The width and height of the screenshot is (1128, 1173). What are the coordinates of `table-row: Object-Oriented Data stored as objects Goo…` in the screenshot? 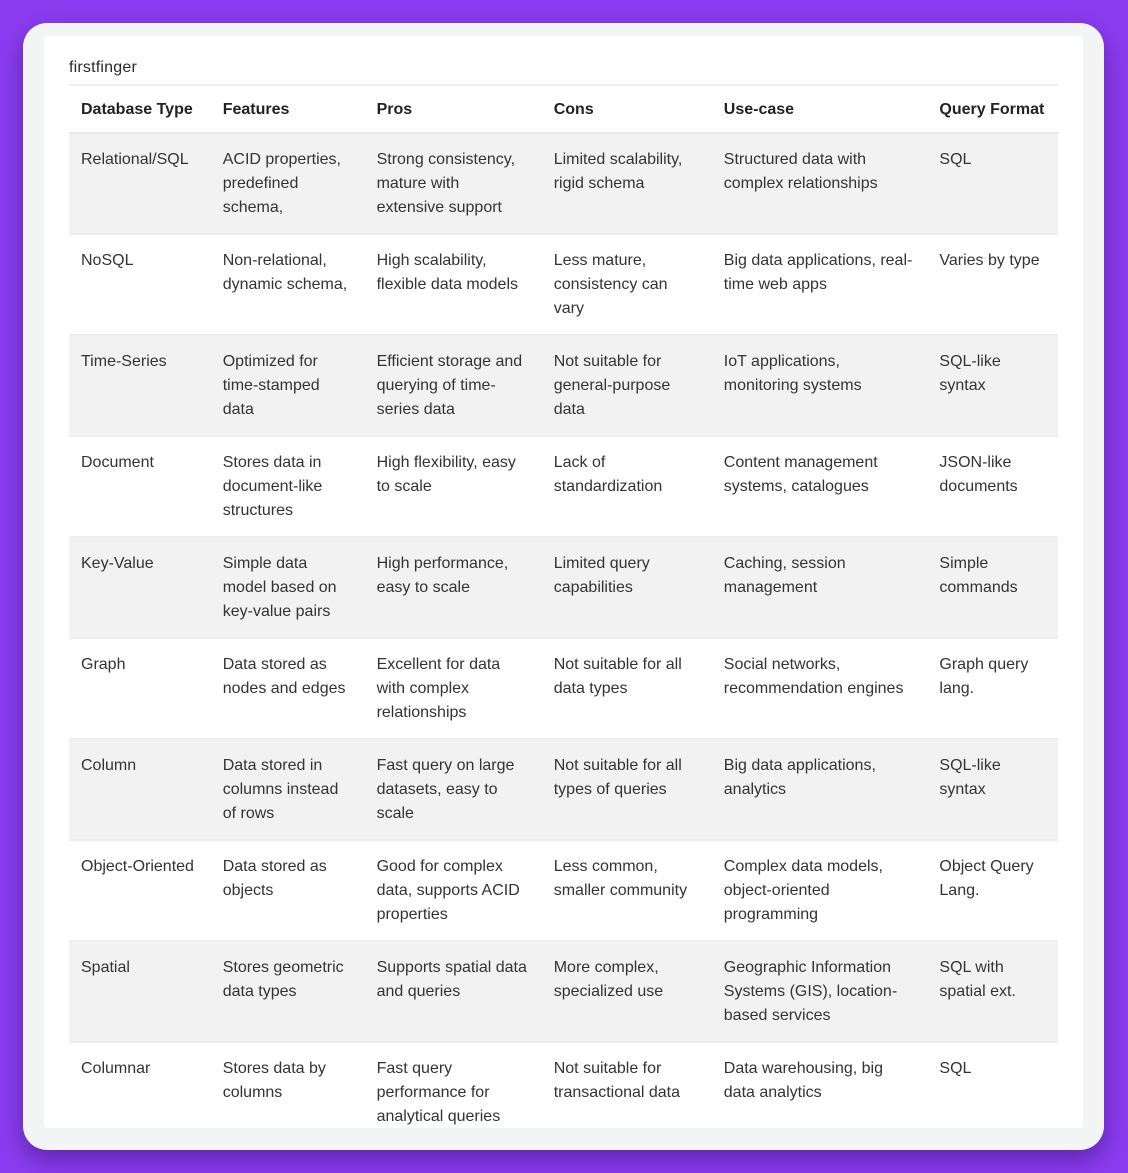 It's located at (563, 891).